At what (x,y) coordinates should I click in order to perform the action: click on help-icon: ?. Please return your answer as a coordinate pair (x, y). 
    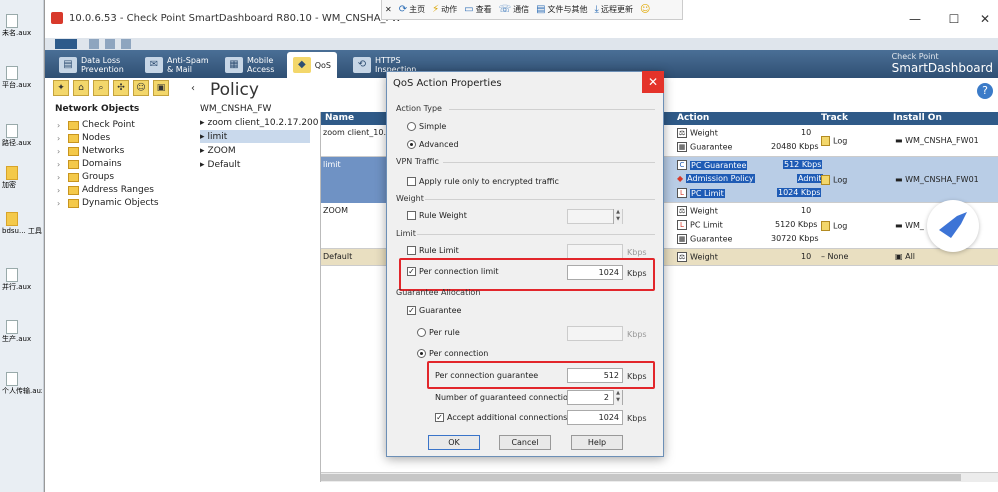
    Looking at the image, I should click on (985, 91).